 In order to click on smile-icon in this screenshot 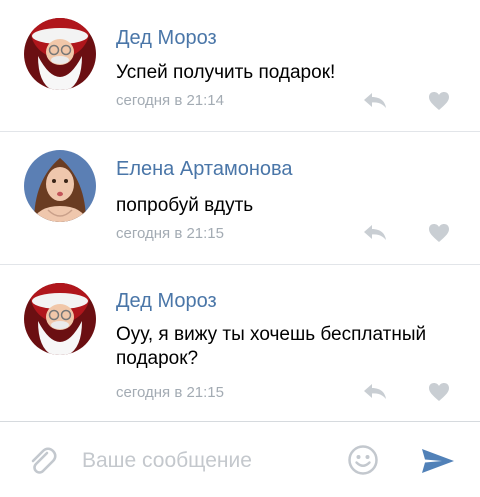, I will do `click(363, 462)`.